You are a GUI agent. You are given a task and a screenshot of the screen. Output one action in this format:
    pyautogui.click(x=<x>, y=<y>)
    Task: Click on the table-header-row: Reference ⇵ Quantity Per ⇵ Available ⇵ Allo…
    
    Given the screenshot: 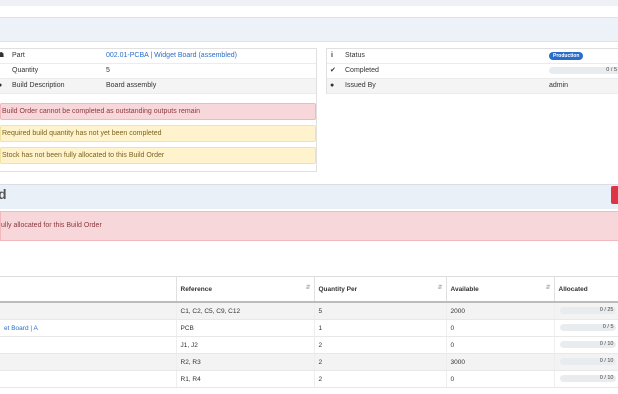 What is the action you would take?
    pyautogui.click(x=309, y=289)
    